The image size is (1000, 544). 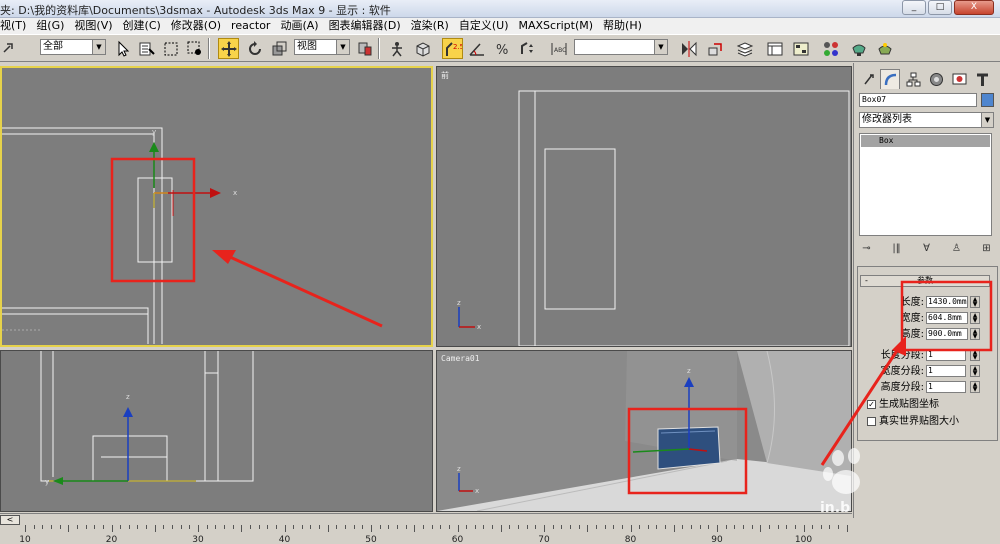 What do you see at coordinates (299, 26) in the screenshot?
I see `menu-animation: 动画(A)` at bounding box center [299, 26].